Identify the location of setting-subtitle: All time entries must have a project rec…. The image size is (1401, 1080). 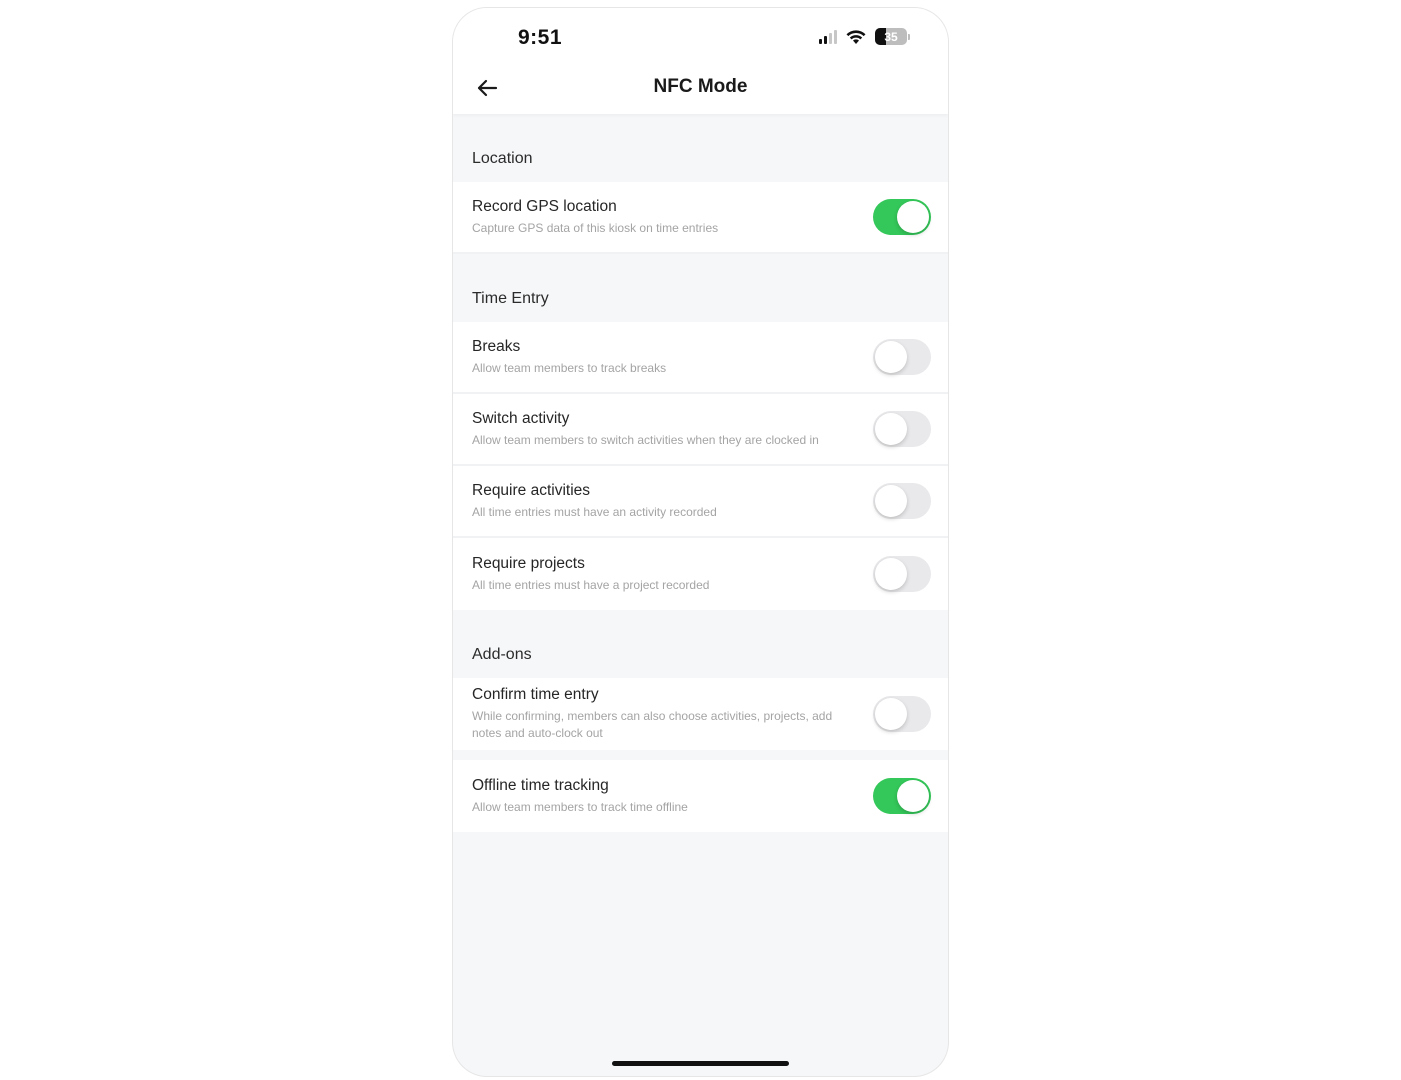
(591, 584).